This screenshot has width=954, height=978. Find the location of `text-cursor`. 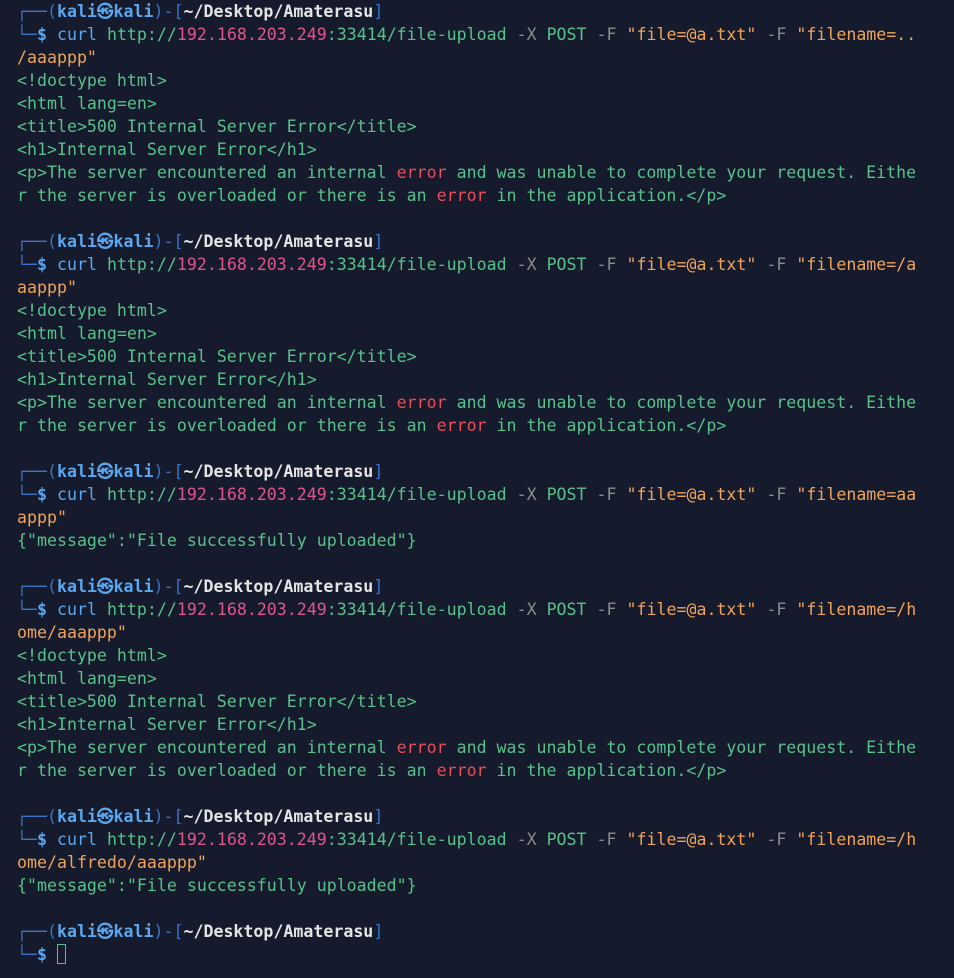

text-cursor is located at coordinates (61, 954).